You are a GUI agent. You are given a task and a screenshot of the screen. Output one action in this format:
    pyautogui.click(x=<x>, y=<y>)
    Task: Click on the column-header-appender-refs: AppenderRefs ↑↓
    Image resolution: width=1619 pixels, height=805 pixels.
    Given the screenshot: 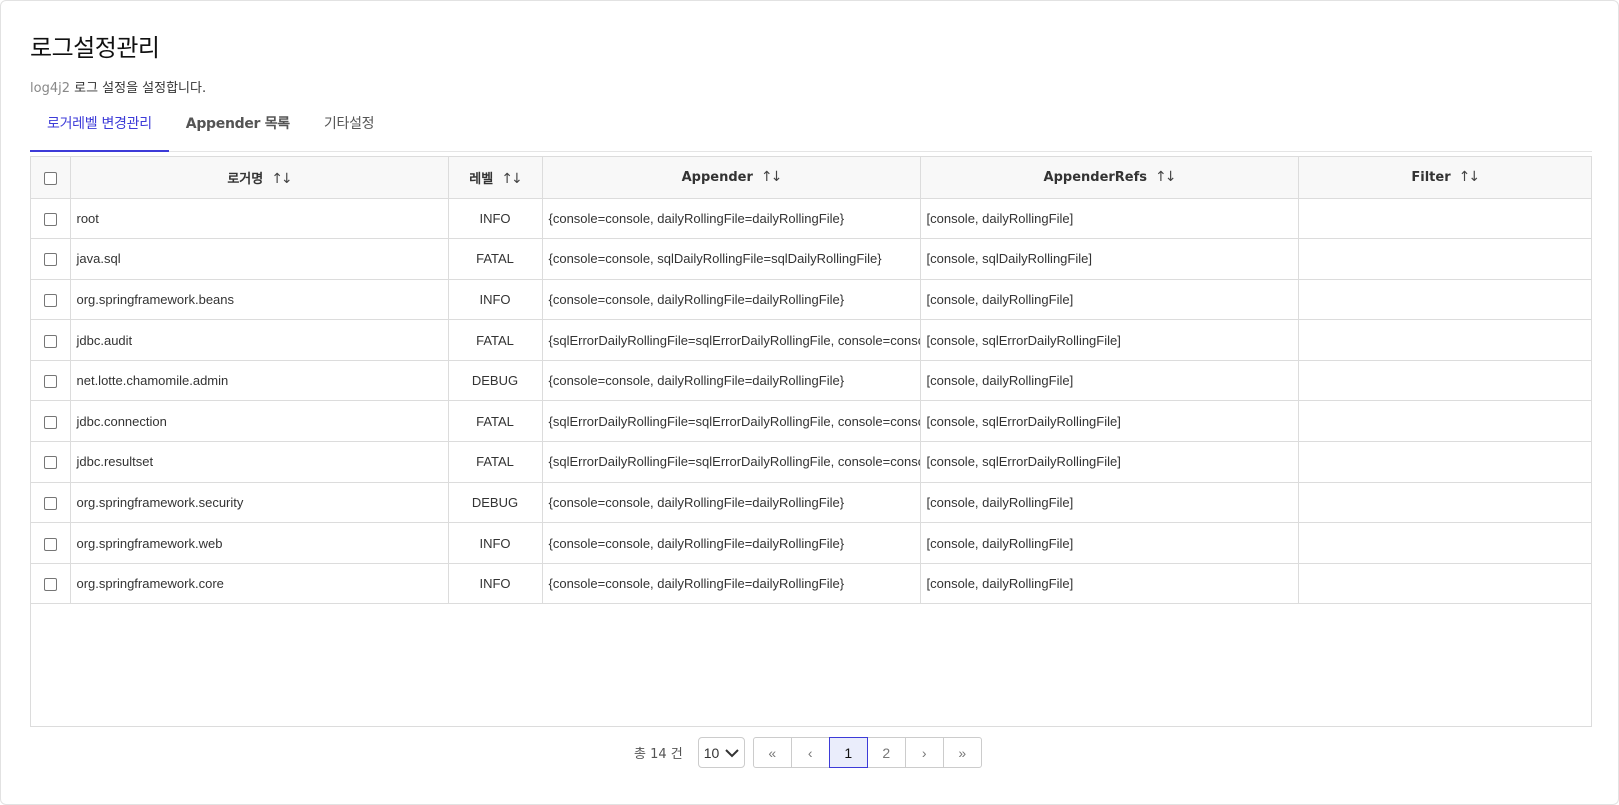 What is the action you would take?
    pyautogui.click(x=1109, y=178)
    